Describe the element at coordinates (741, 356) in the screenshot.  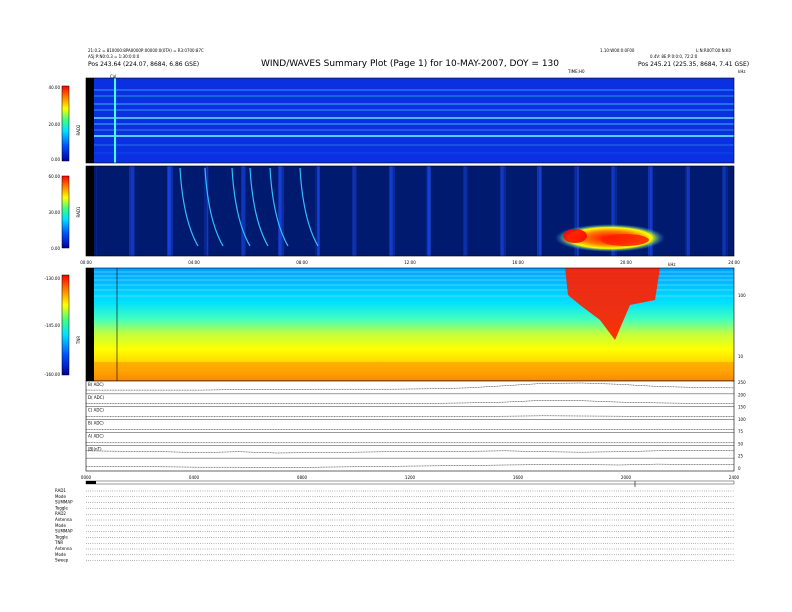
I see `tnr-right-tick-10: 10` at that location.